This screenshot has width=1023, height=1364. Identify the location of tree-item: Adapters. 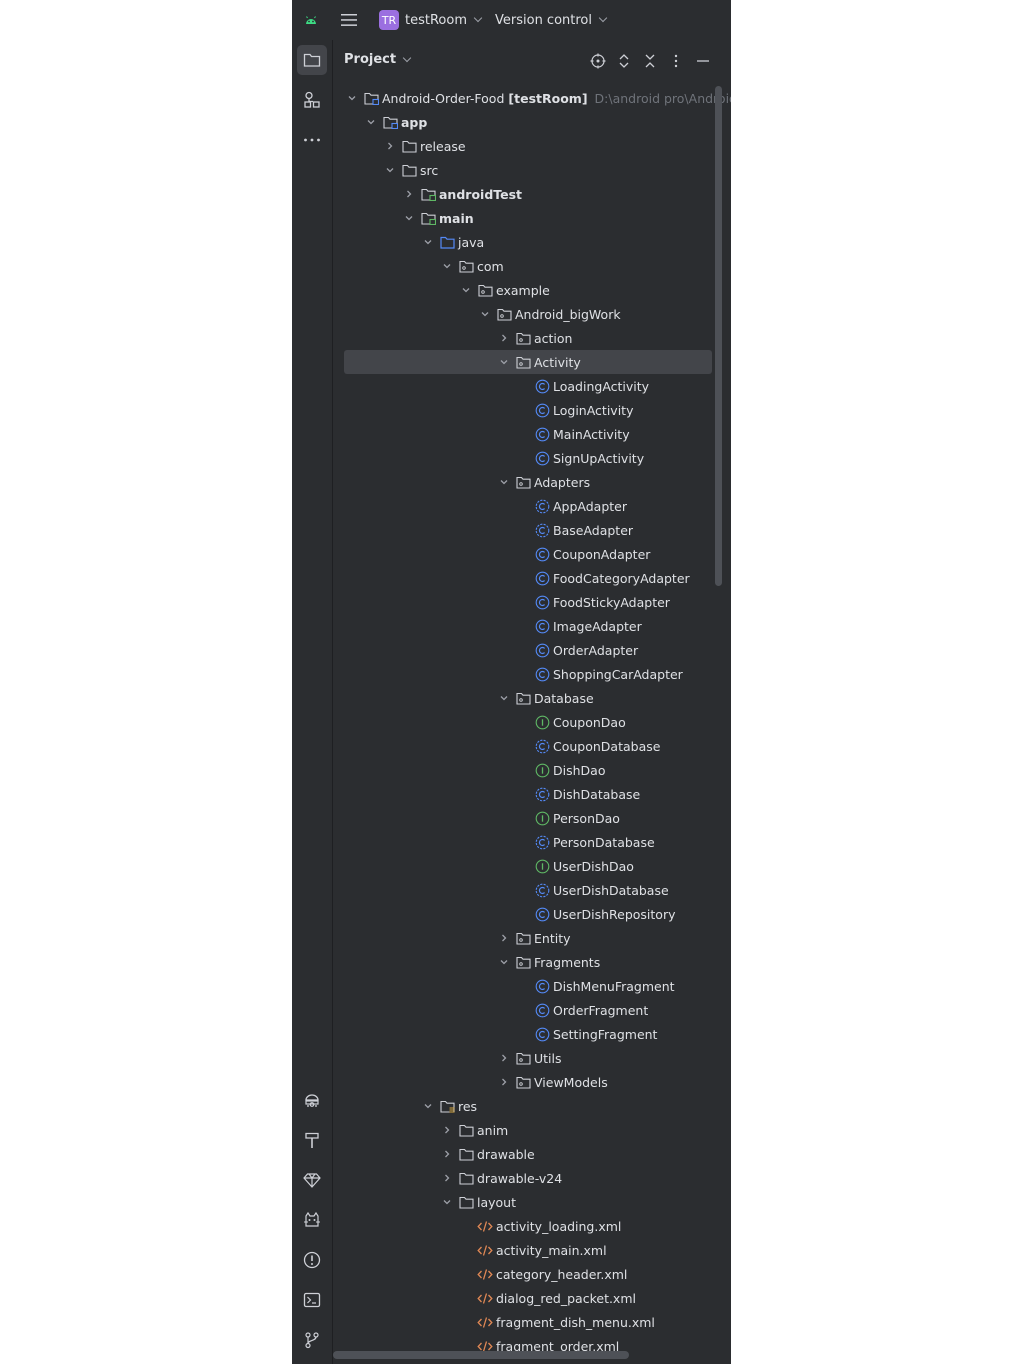
(523, 482).